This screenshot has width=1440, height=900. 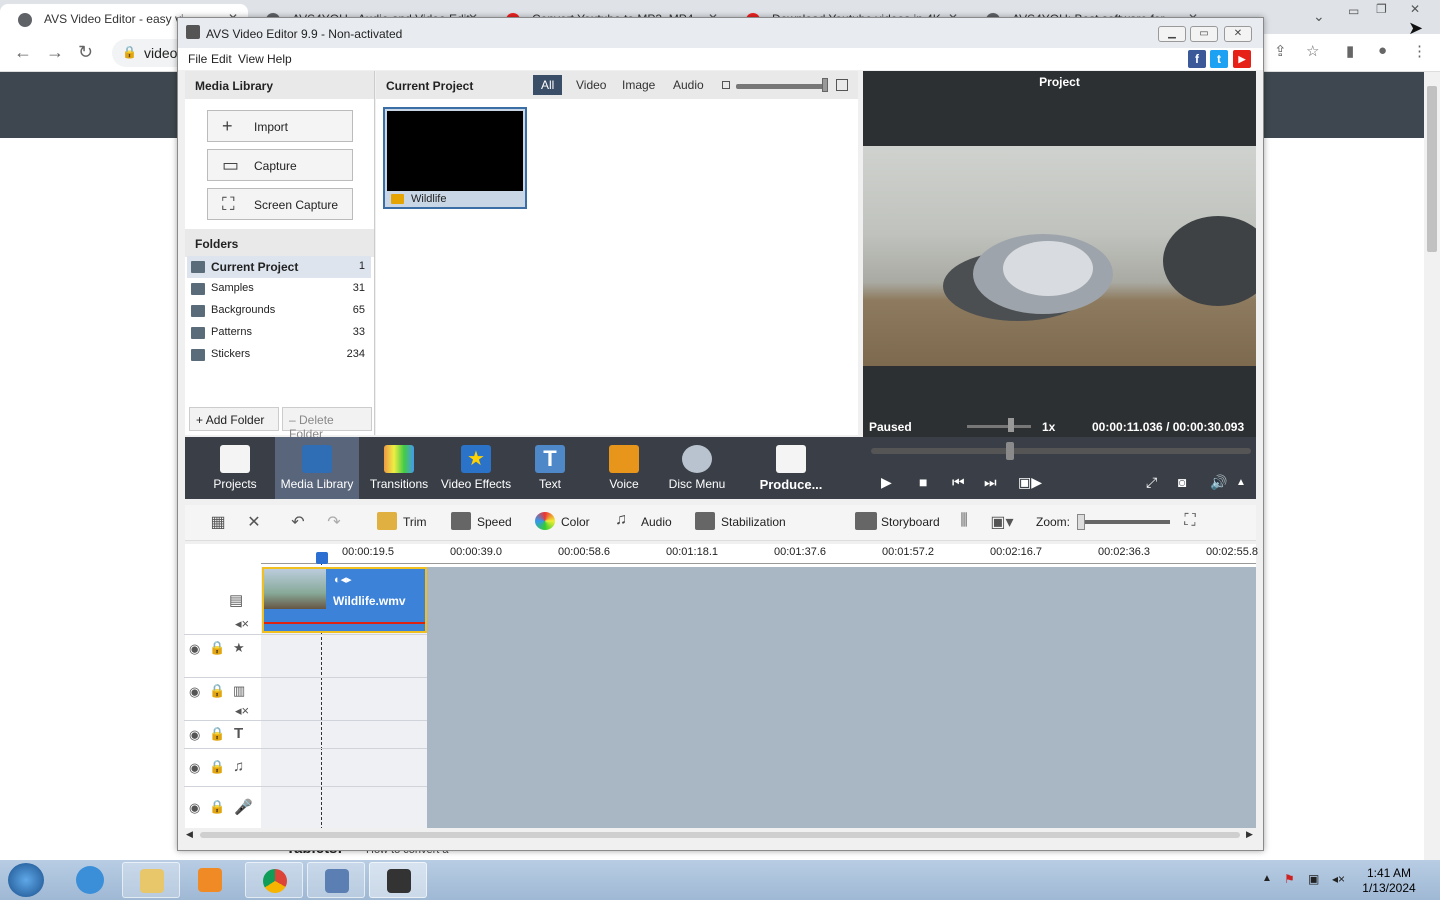 I want to click on speed-slider, so click(x=999, y=426).